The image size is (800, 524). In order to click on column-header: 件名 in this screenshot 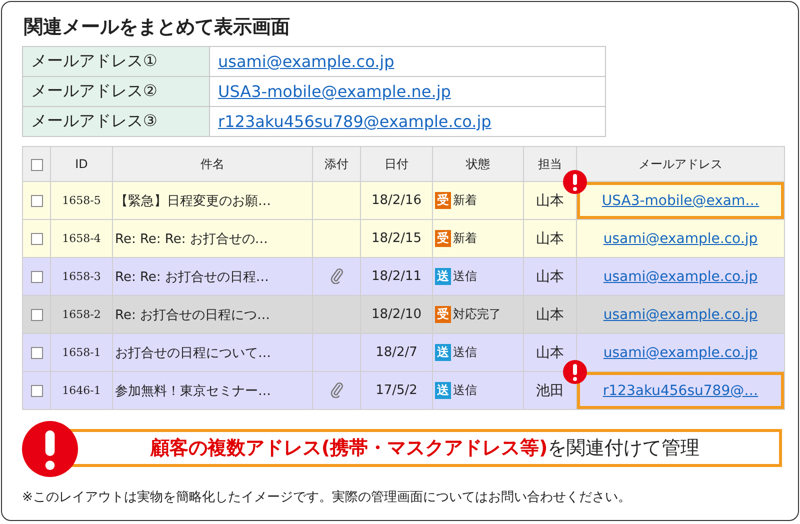, I will do `click(212, 164)`.